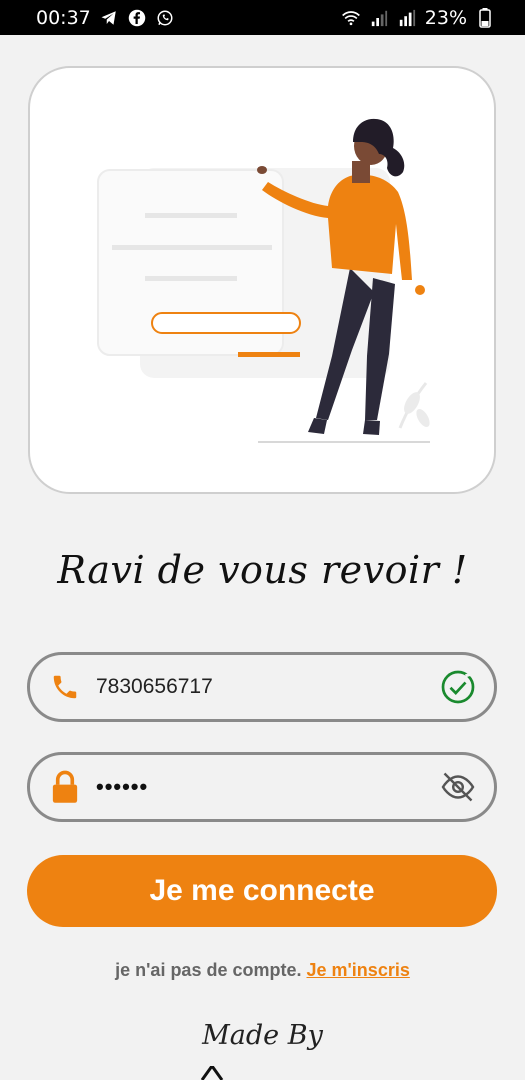  Describe the element at coordinates (137, 18) in the screenshot. I see `facebook-icon` at that location.